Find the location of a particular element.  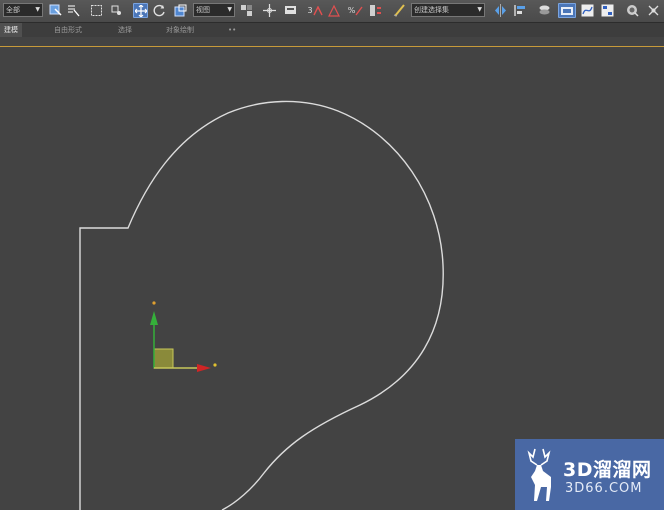

mirror-icon is located at coordinates (500, 10).